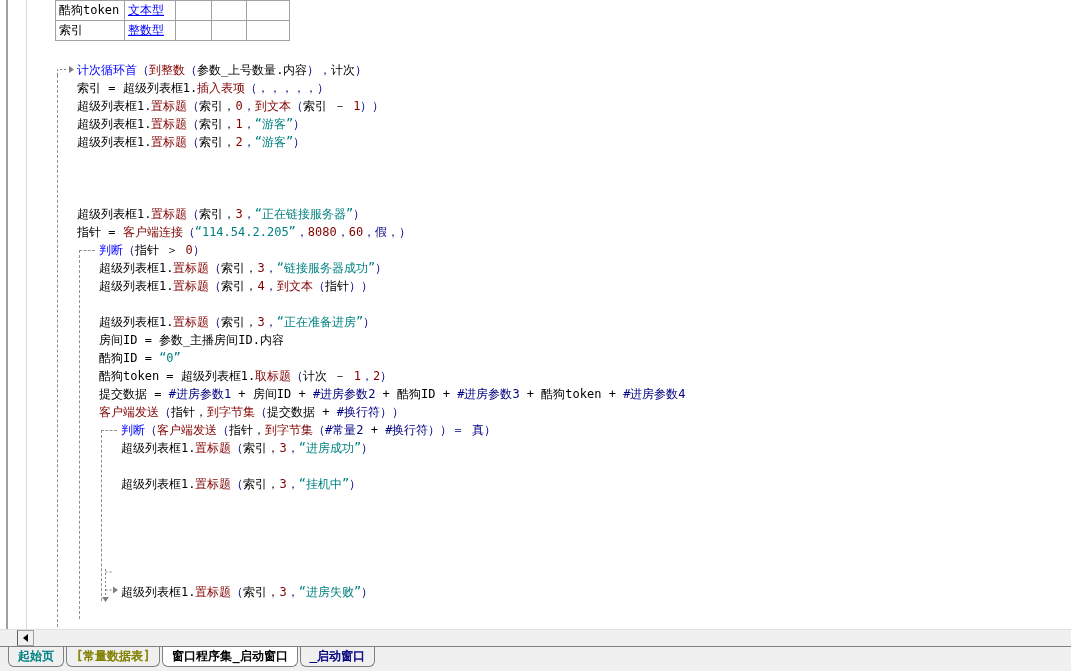  What do you see at coordinates (65, 70) in the screenshot?
I see `loop-arrow-icon` at bounding box center [65, 70].